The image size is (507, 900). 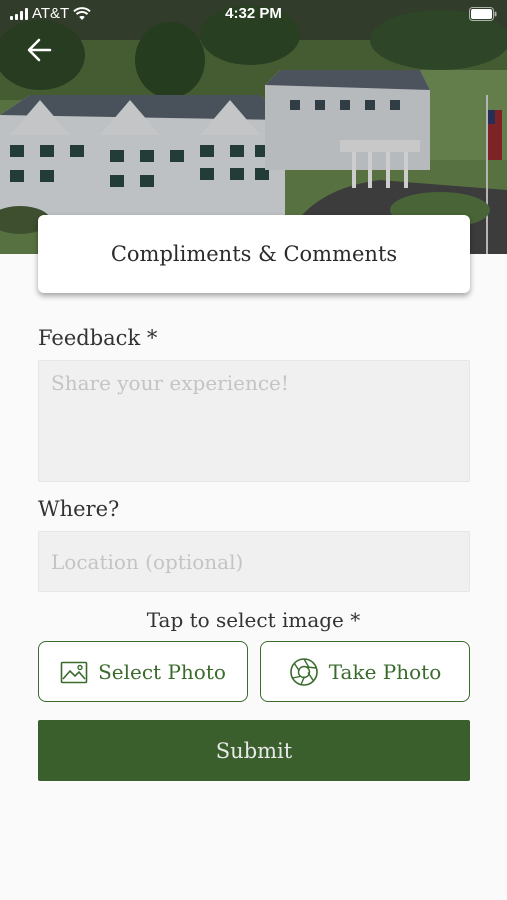 I want to click on page-title: Compliments & Comments, so click(x=254, y=254).